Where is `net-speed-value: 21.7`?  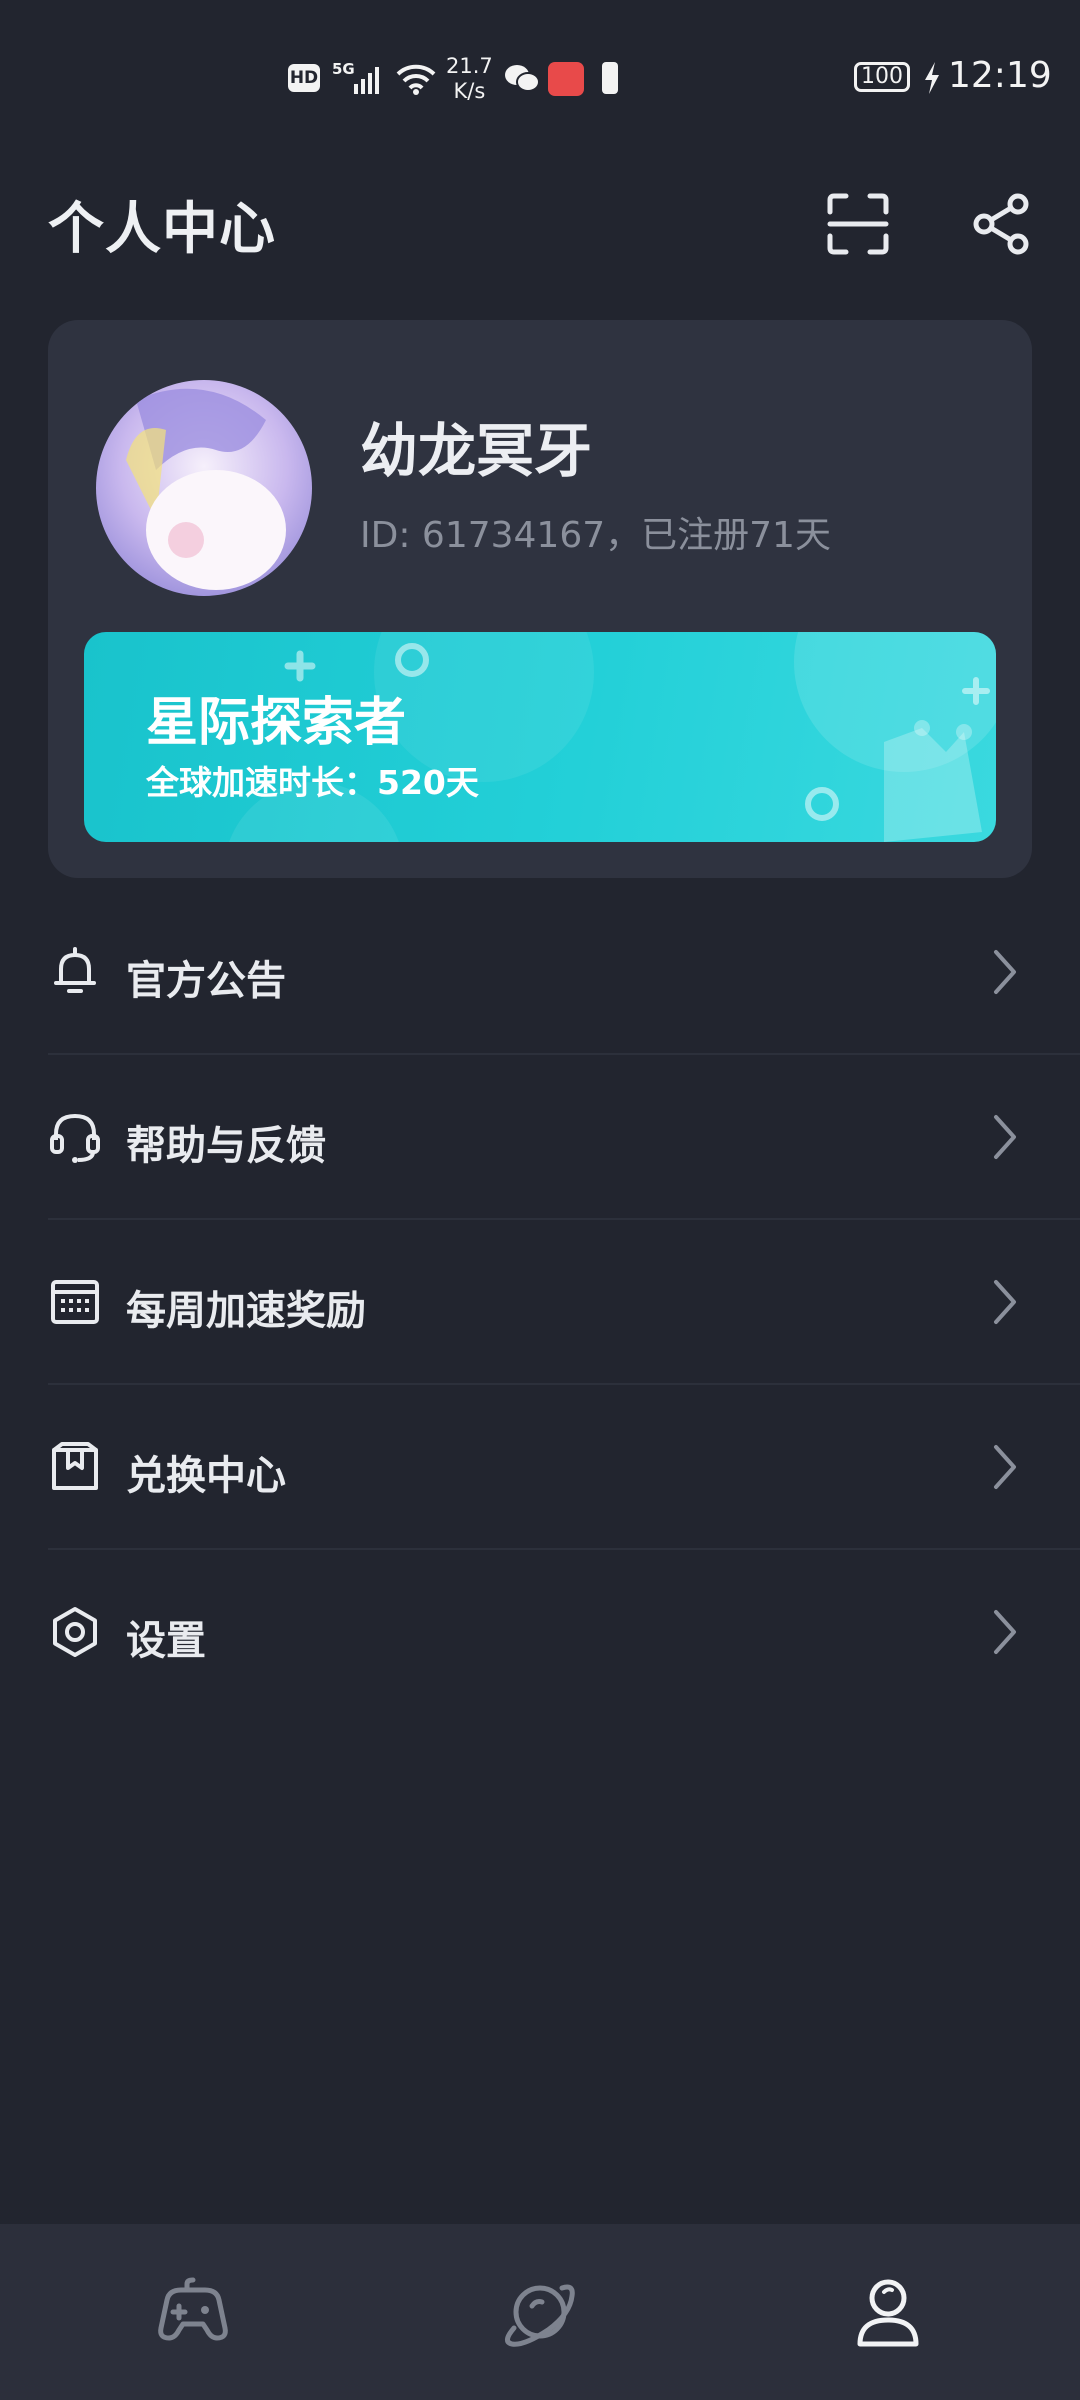
net-speed-value: 21.7 is located at coordinates (469, 66).